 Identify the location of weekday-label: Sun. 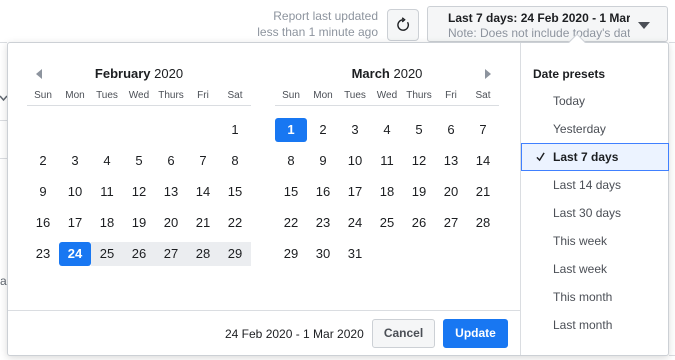
(291, 95).